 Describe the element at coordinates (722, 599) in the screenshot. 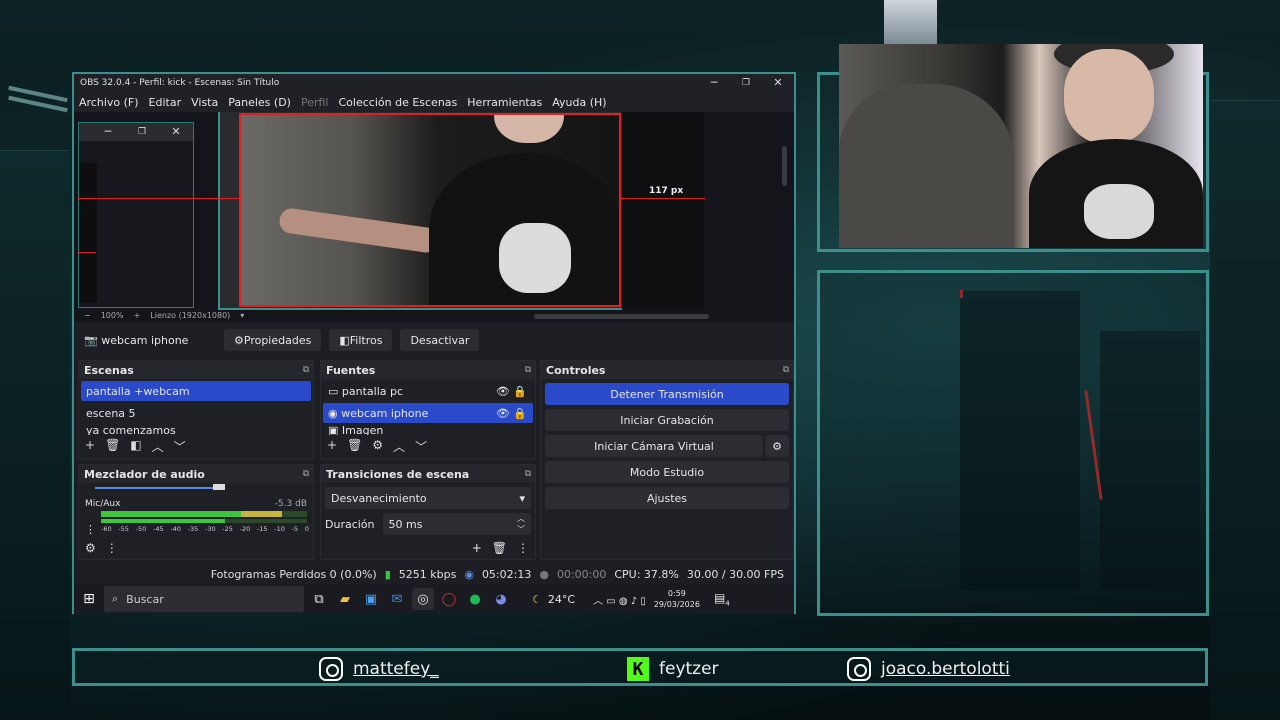

I see `notification-icon: ▤4` at that location.